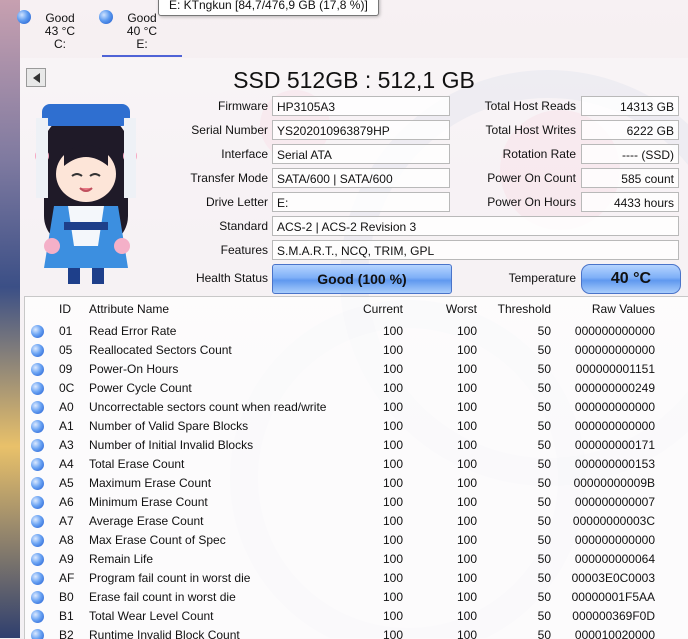 The image size is (688, 639). Describe the element at coordinates (362, 279) in the screenshot. I see `health-status-button: Good (100 %)` at that location.